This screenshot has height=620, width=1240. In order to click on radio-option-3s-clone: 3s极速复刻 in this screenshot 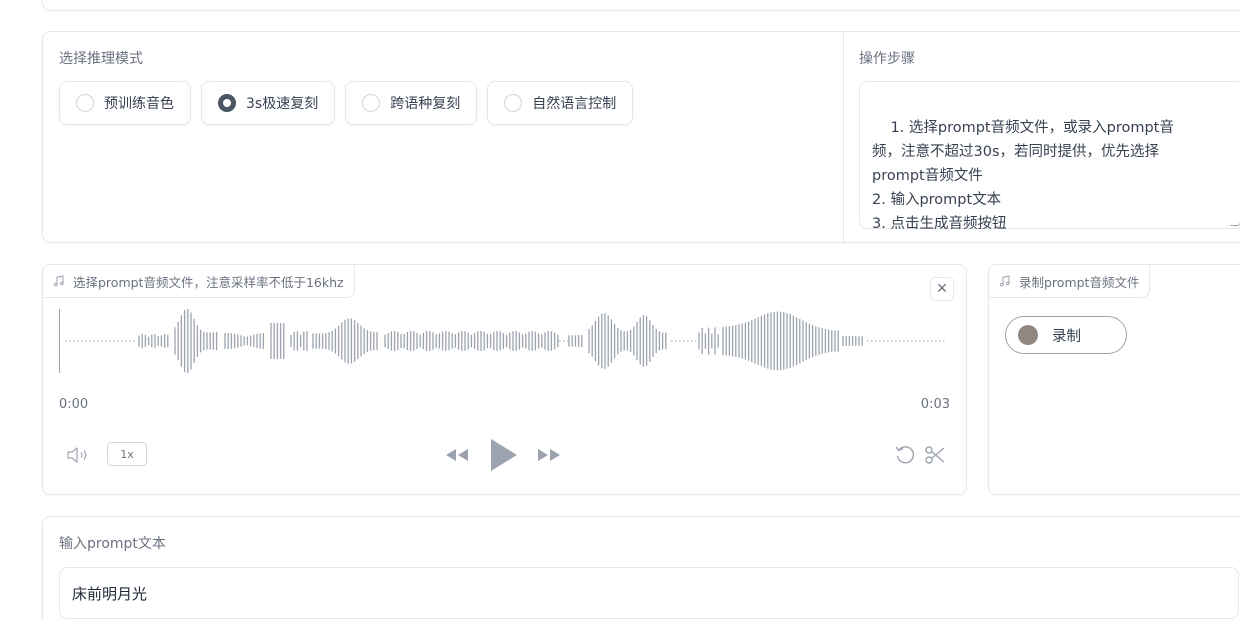, I will do `click(268, 103)`.